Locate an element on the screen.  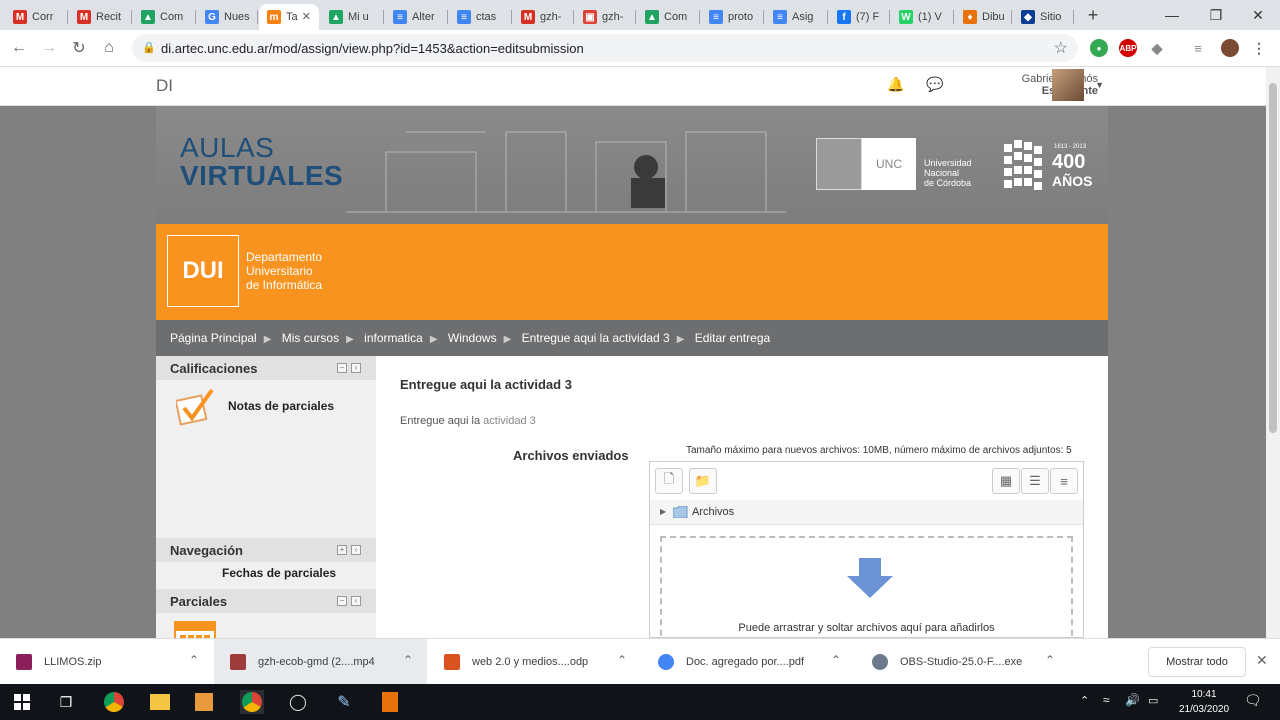
browser-tab: ≡ ctas is located at coordinates (480, 17).